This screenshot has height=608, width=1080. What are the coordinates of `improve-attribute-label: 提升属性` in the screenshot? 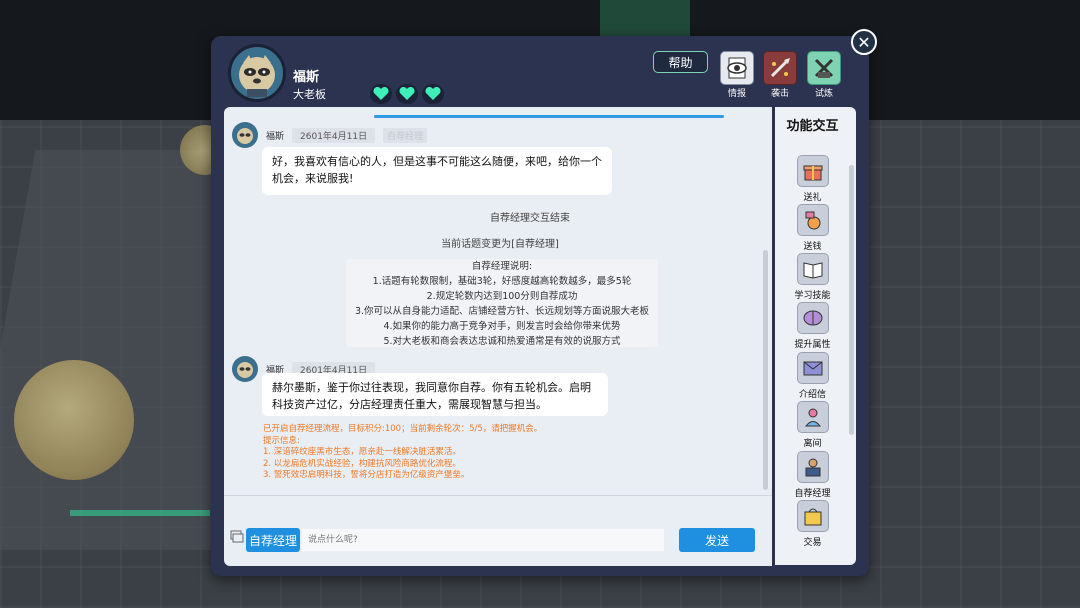 It's located at (812, 345).